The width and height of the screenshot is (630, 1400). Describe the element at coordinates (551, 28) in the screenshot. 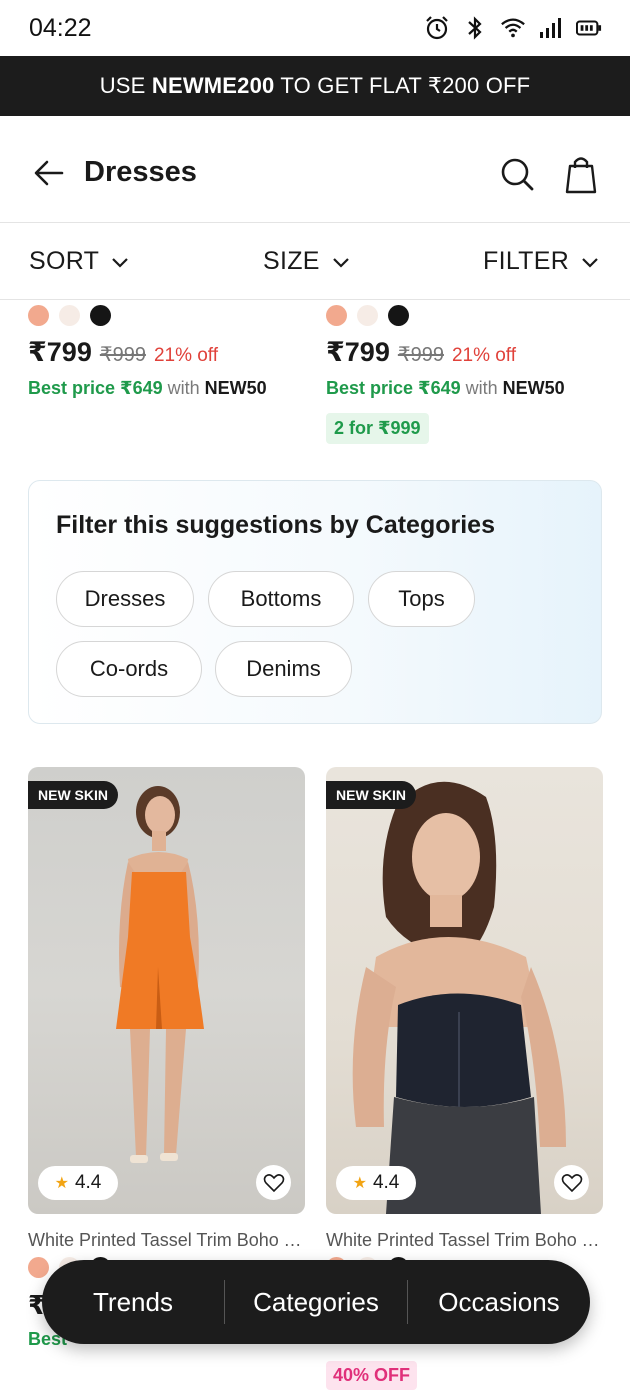

I see `signal-icon` at that location.